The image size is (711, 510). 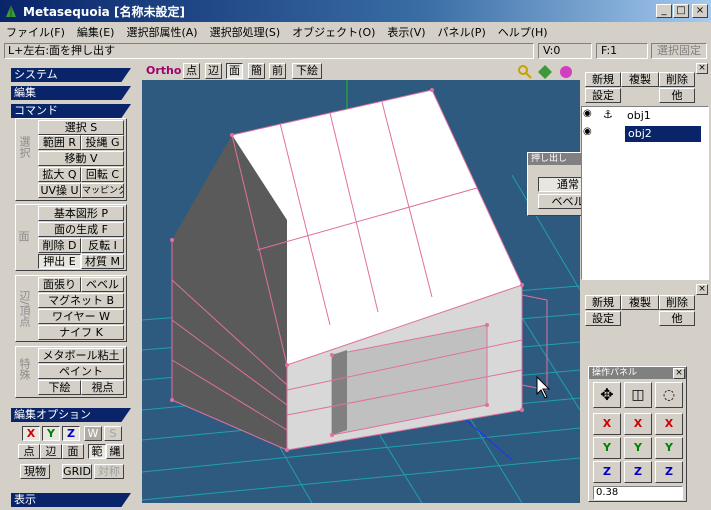 I want to click on stretch-face-button: 面張り, so click(x=59, y=284).